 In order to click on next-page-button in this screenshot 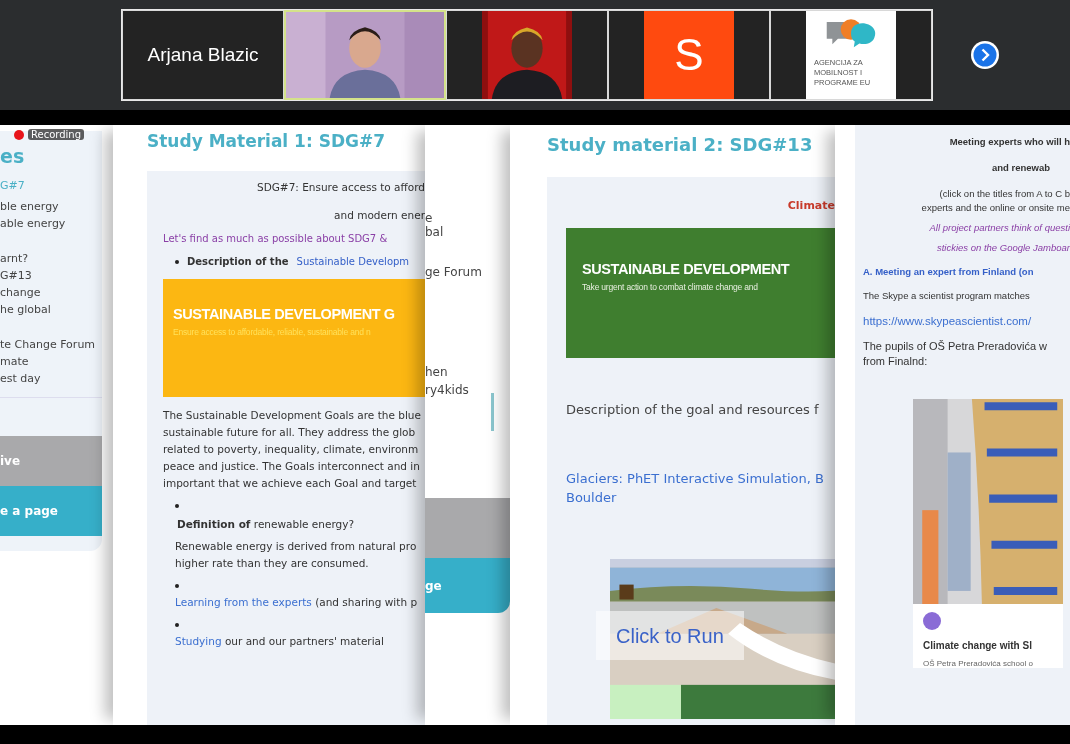, I will do `click(985, 55)`.